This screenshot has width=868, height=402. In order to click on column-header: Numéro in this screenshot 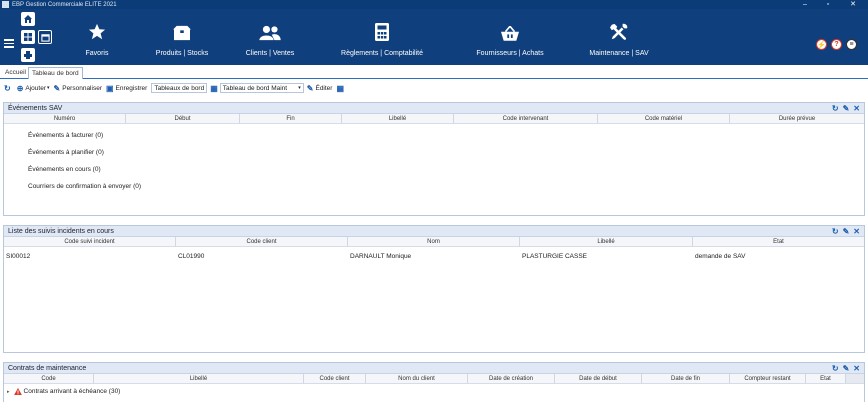, I will do `click(65, 118)`.